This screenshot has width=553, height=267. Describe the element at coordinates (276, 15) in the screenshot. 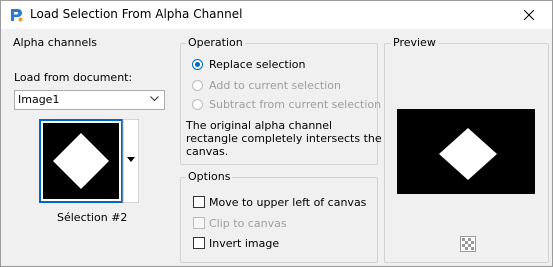

I see `title-bar: Load Selection From Alpha Channel` at that location.